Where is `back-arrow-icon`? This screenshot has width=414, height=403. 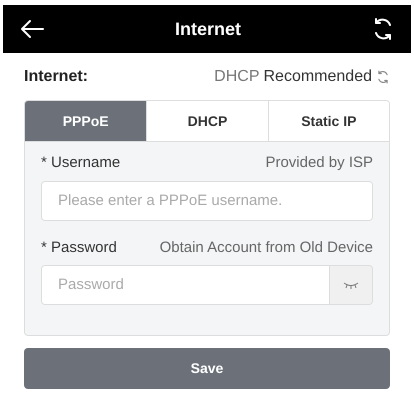
back-arrow-icon is located at coordinates (32, 29).